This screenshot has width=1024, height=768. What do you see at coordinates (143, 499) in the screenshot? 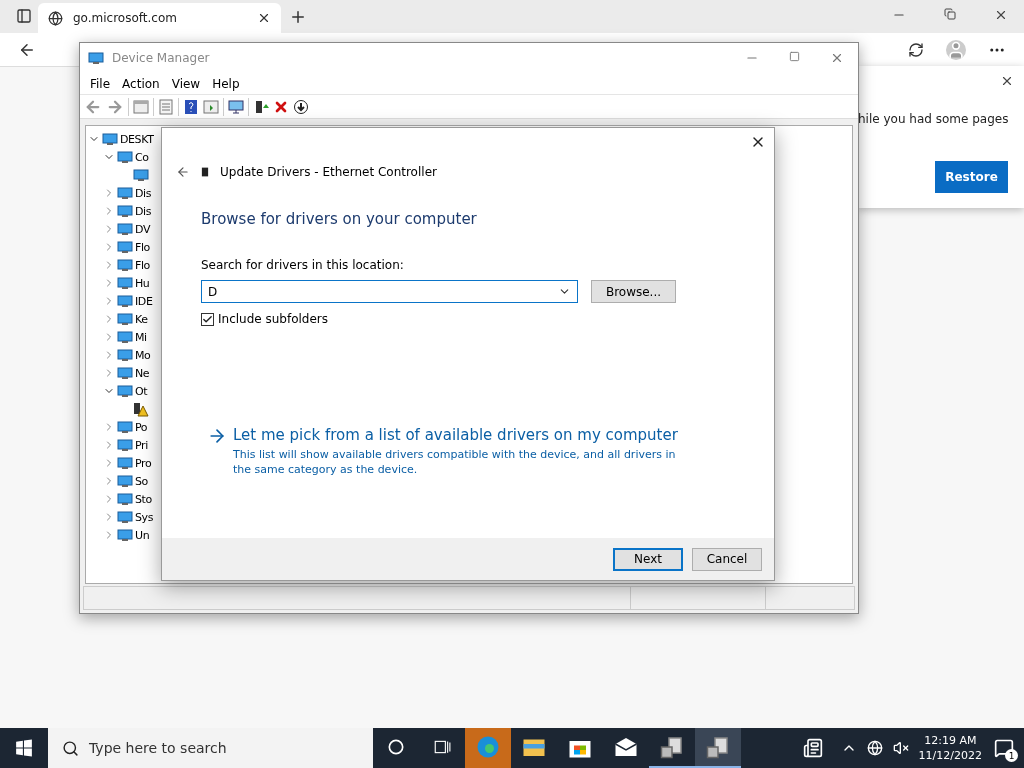
I see `tree-item: Sto` at bounding box center [143, 499].